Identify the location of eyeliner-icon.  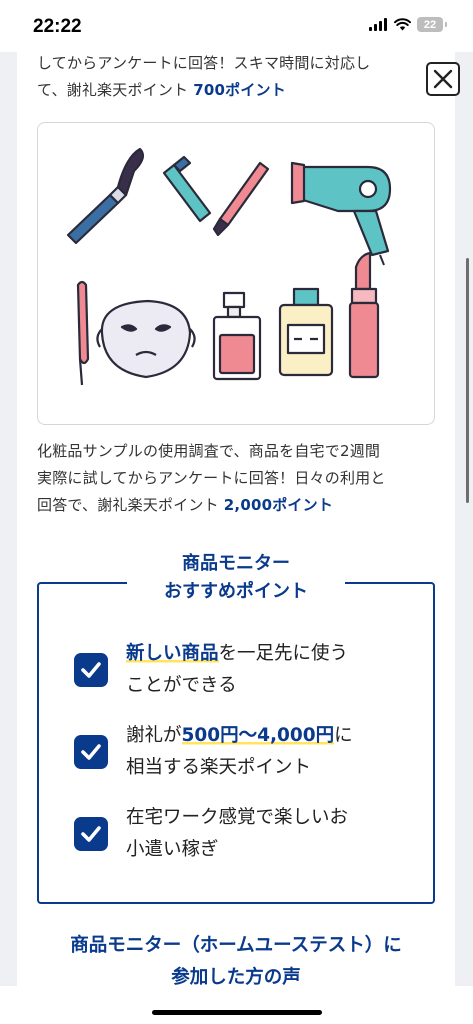
(216, 196).